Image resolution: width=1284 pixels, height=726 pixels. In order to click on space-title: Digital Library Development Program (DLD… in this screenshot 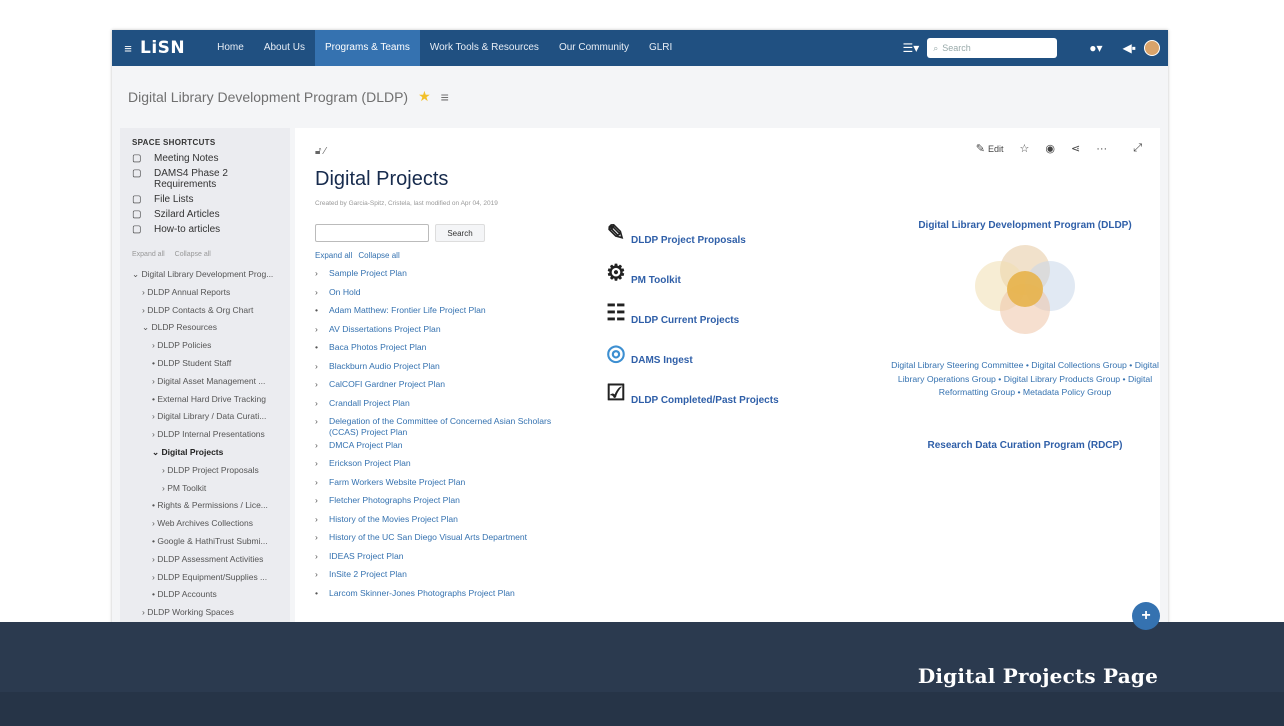, I will do `click(268, 97)`.